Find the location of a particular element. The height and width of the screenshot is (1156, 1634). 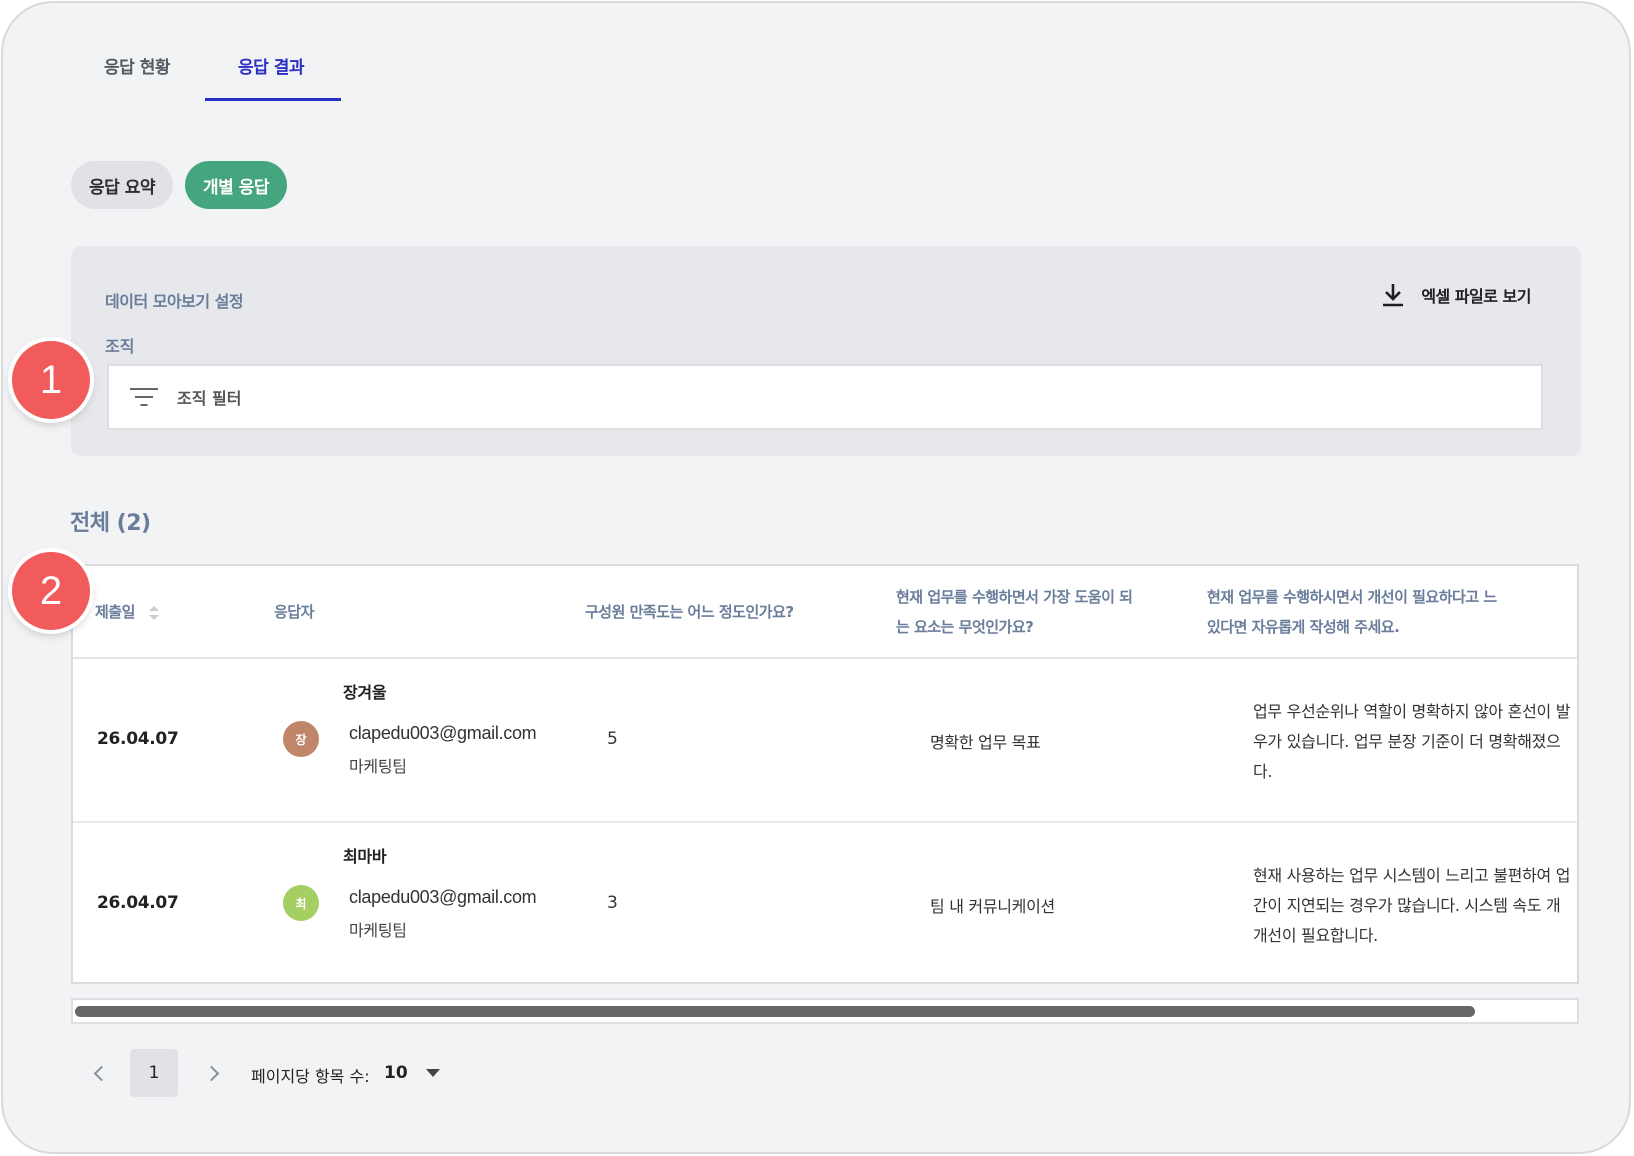

page-number-button: 1 is located at coordinates (154, 1073).